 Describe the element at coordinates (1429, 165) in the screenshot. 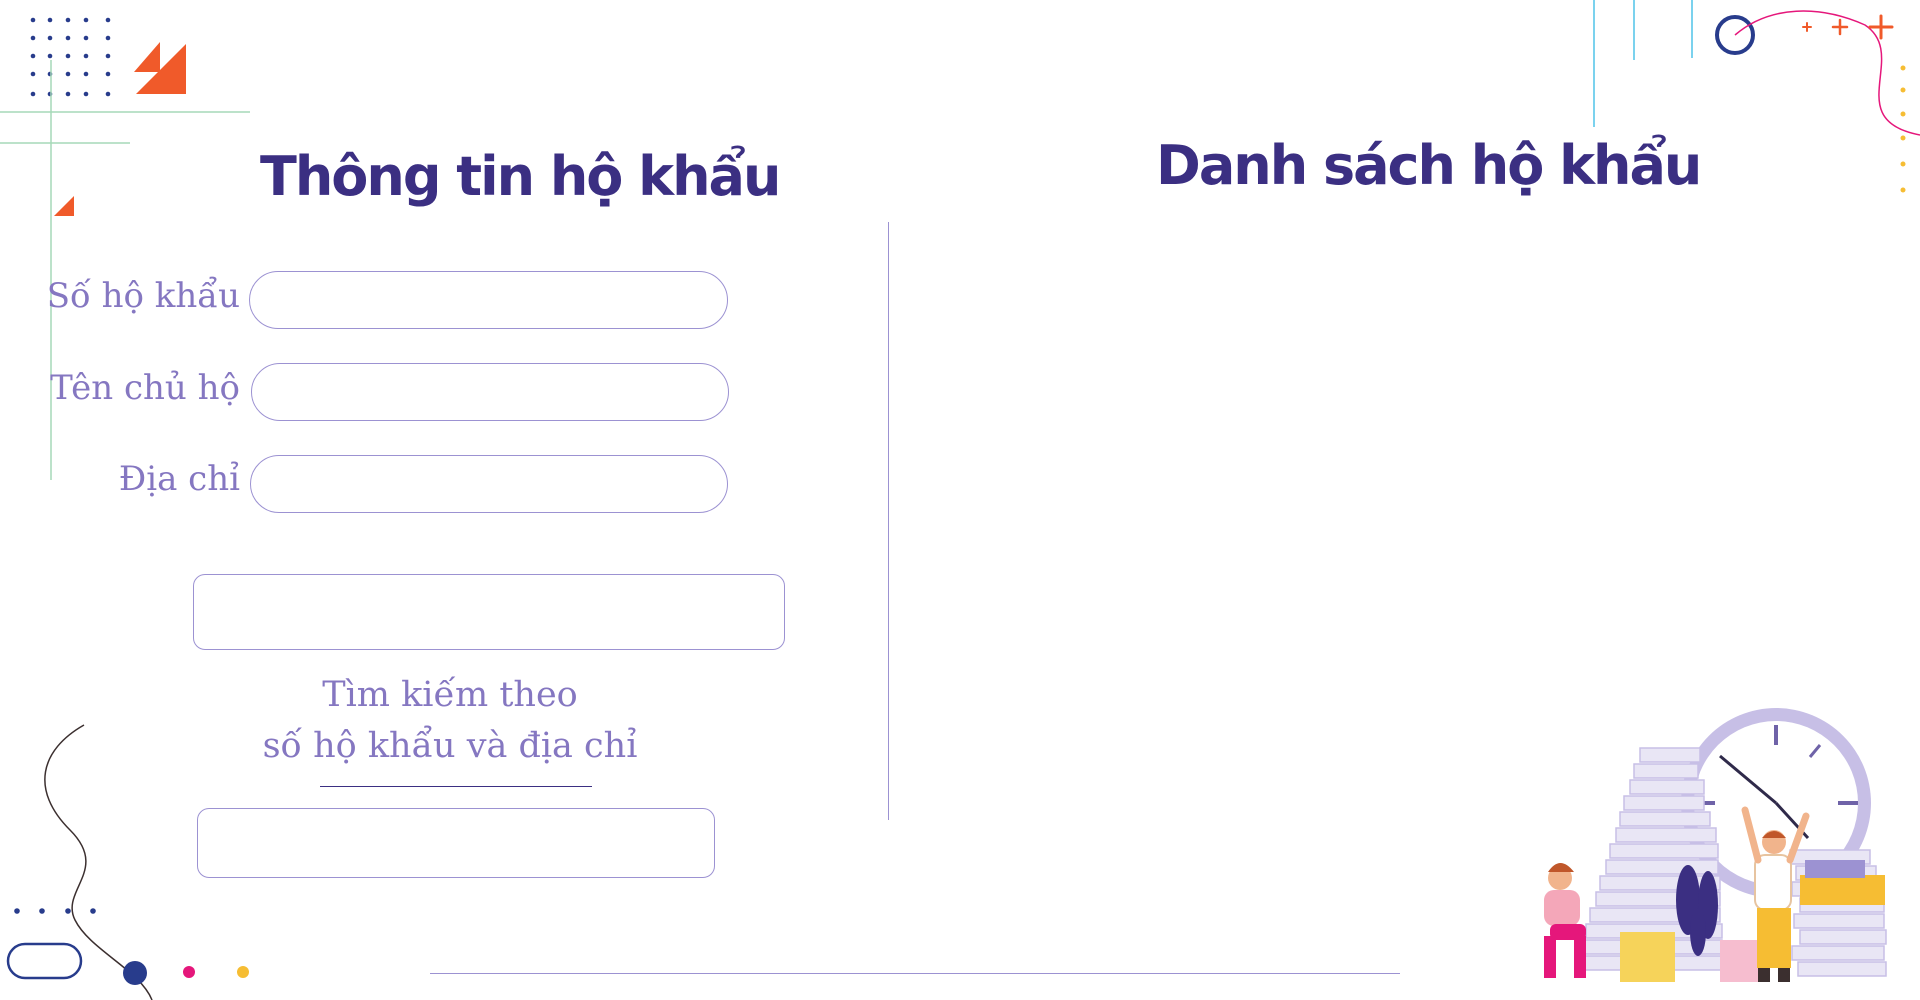

I see `household-list-title: Danh sách hộ khẩu` at that location.